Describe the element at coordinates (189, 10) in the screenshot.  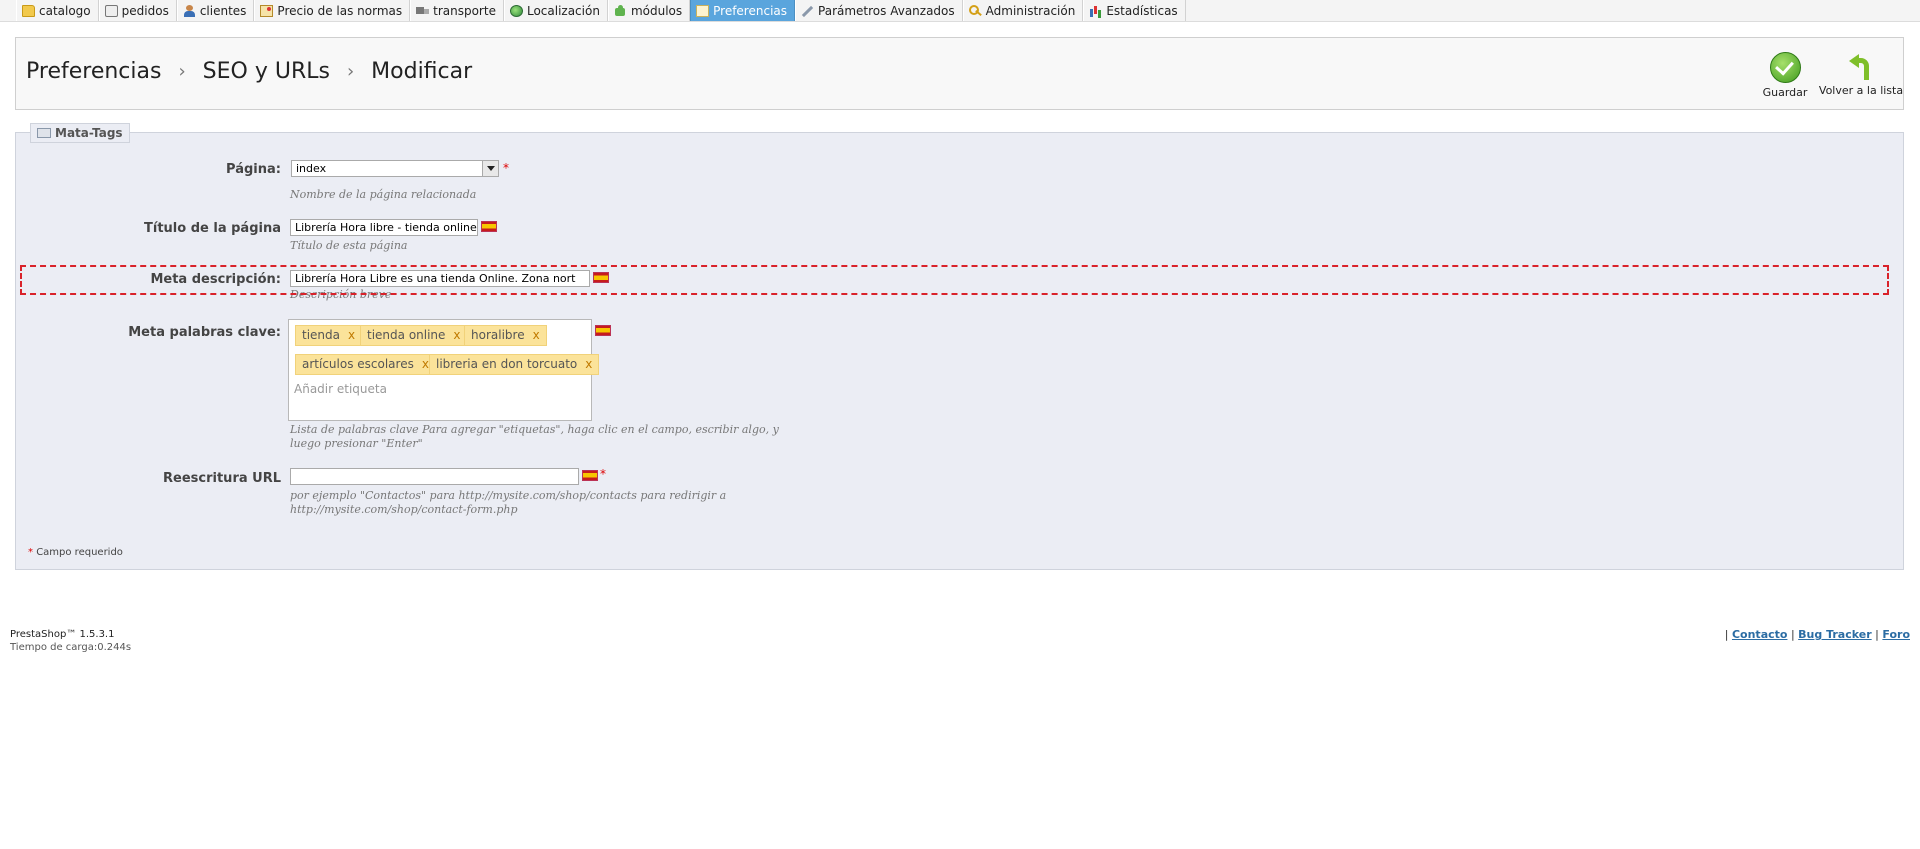
I see `user-icon` at that location.